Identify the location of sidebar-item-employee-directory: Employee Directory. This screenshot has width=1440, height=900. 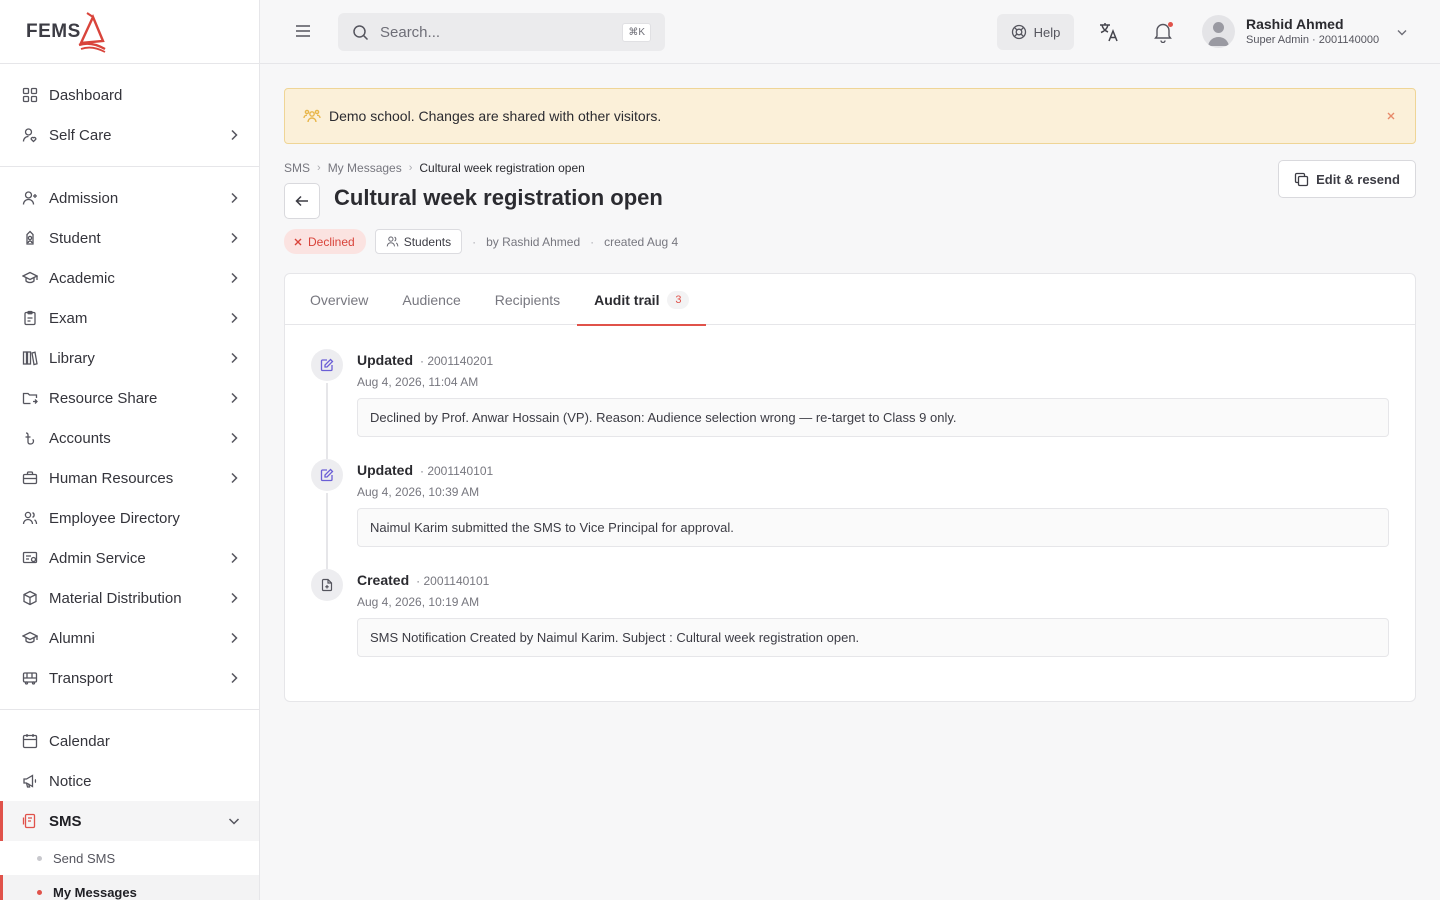
(129, 518).